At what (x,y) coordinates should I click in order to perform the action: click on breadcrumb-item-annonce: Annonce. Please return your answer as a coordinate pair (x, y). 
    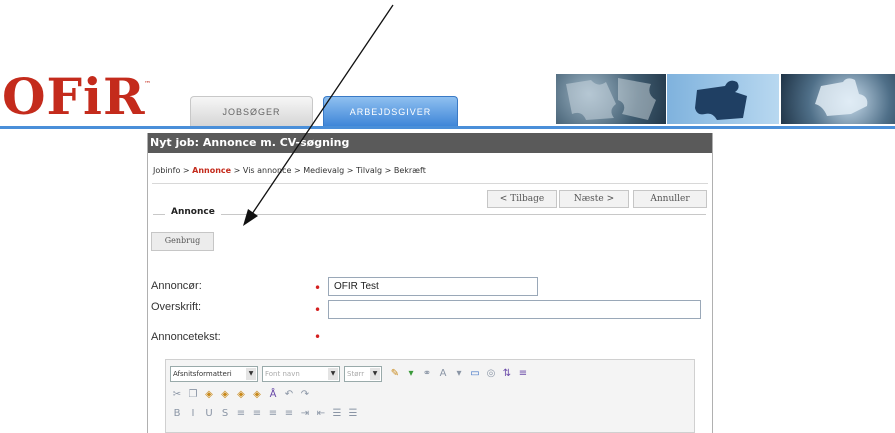
    Looking at the image, I should click on (211, 170).